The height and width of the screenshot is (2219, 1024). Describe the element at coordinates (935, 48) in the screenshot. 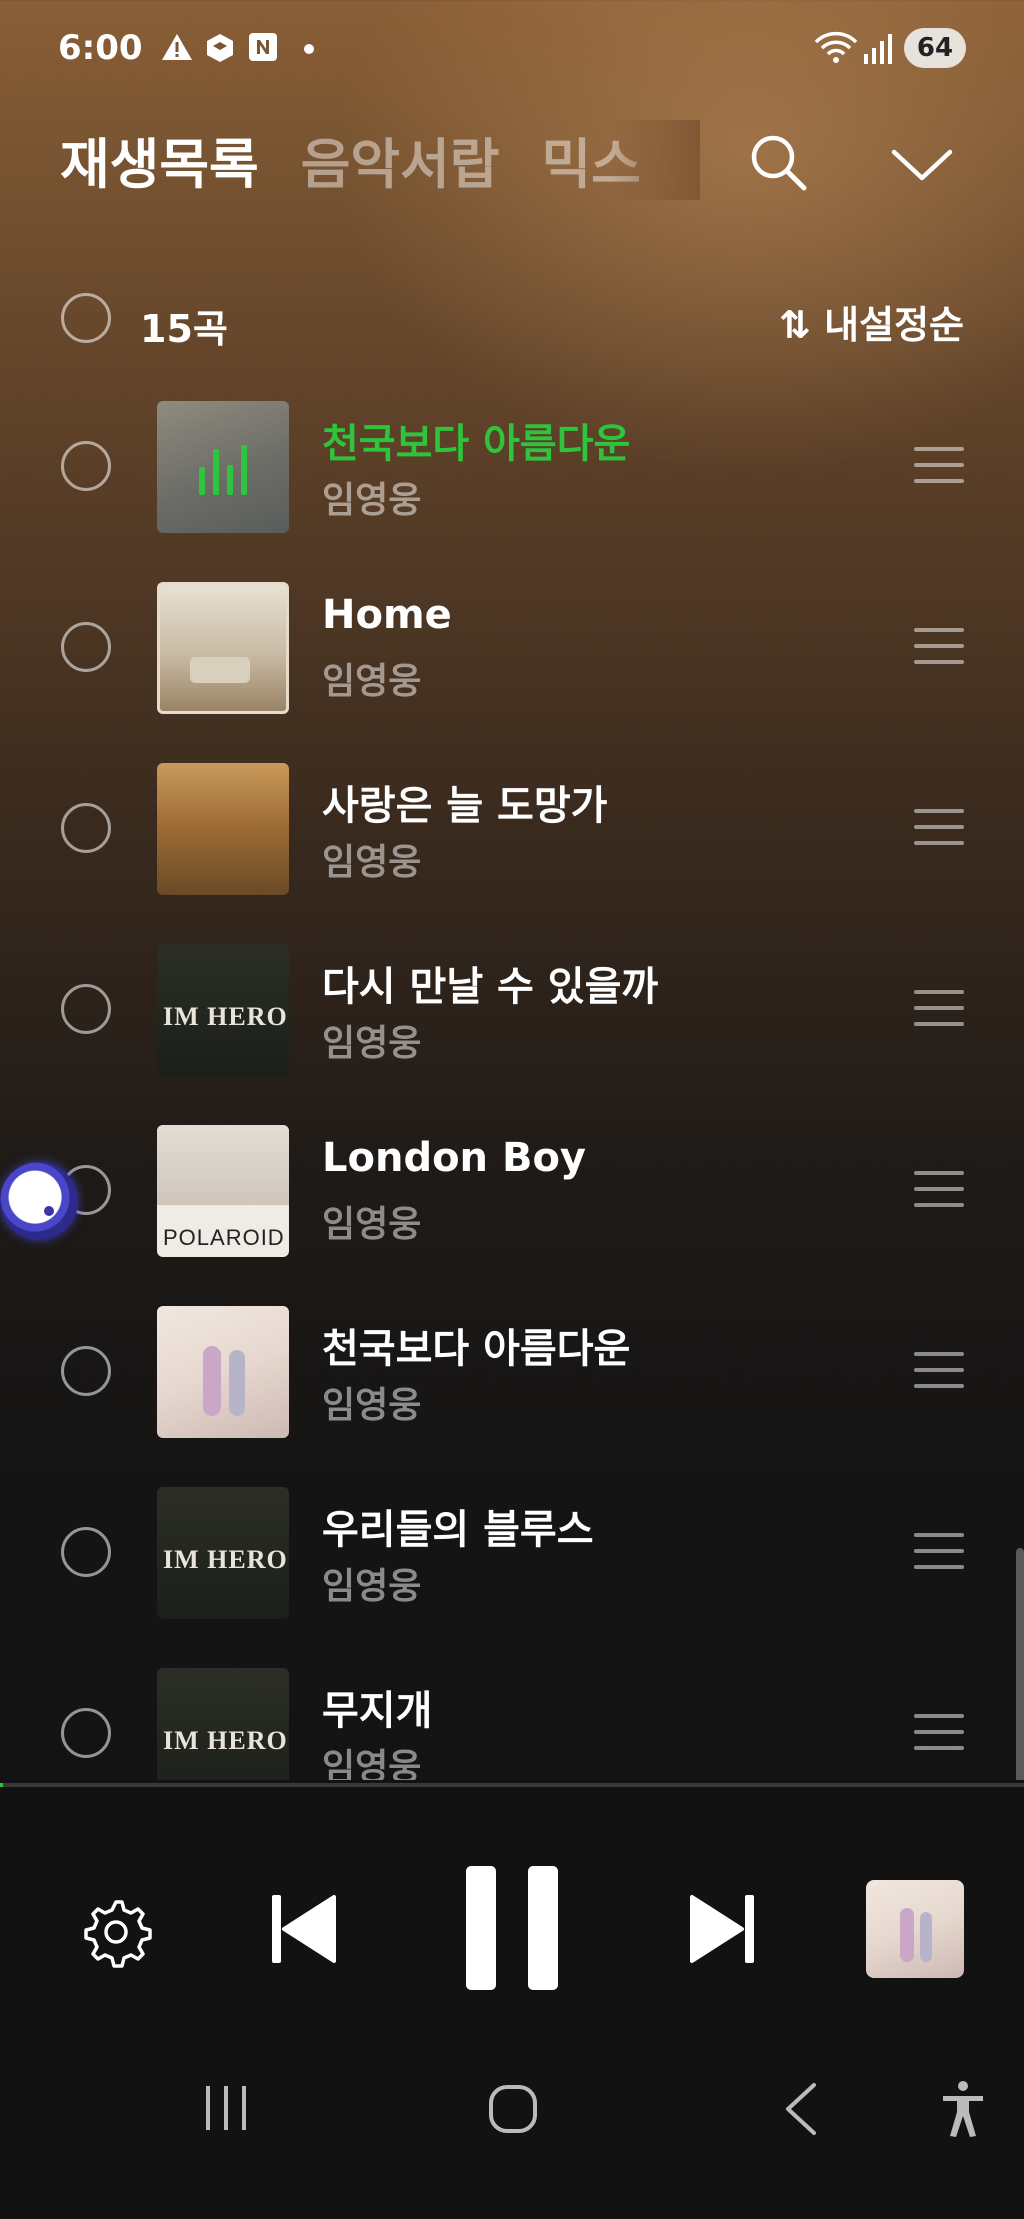

I see `battery-indicator: 64` at that location.